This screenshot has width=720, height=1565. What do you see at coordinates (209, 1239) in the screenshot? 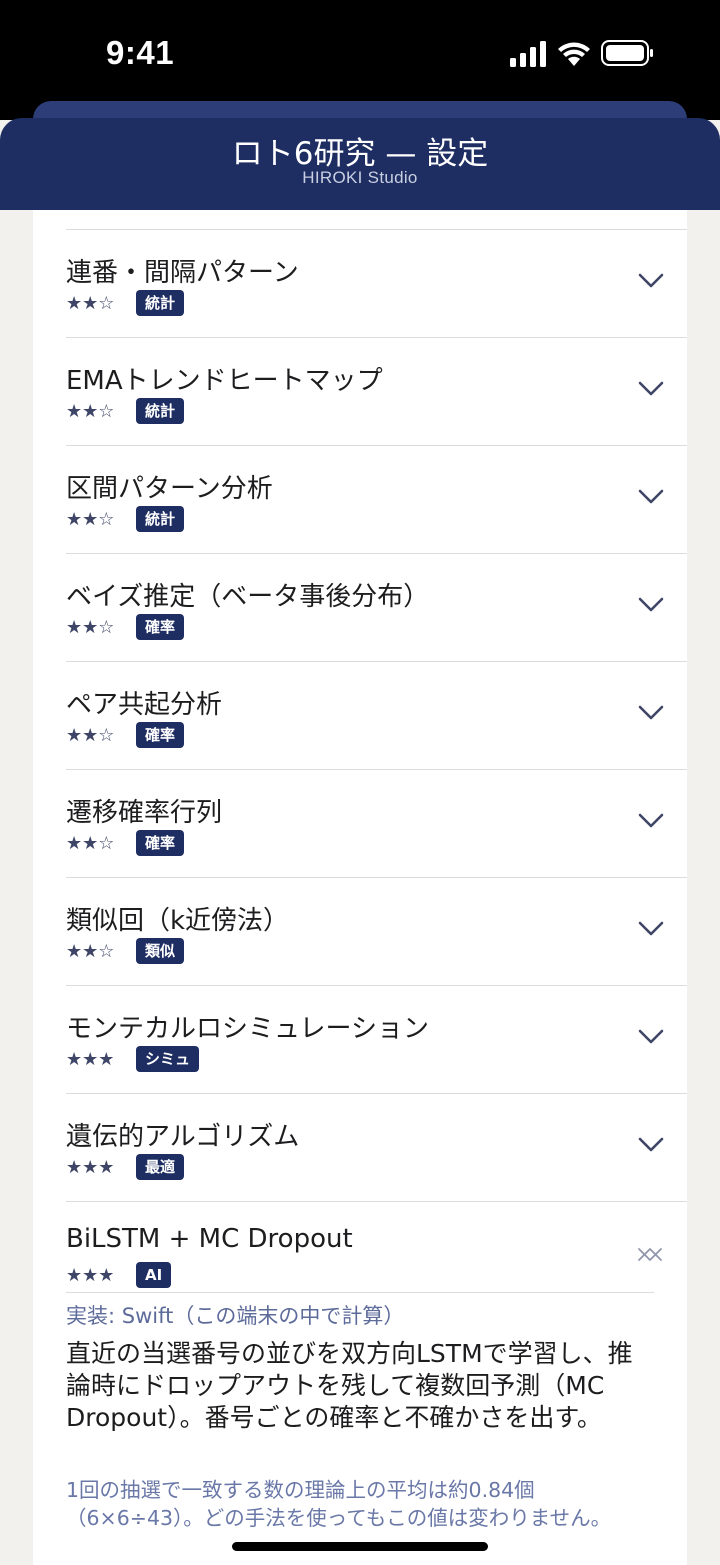
I see `method-title: BiLSTM + MC Dropout` at bounding box center [209, 1239].